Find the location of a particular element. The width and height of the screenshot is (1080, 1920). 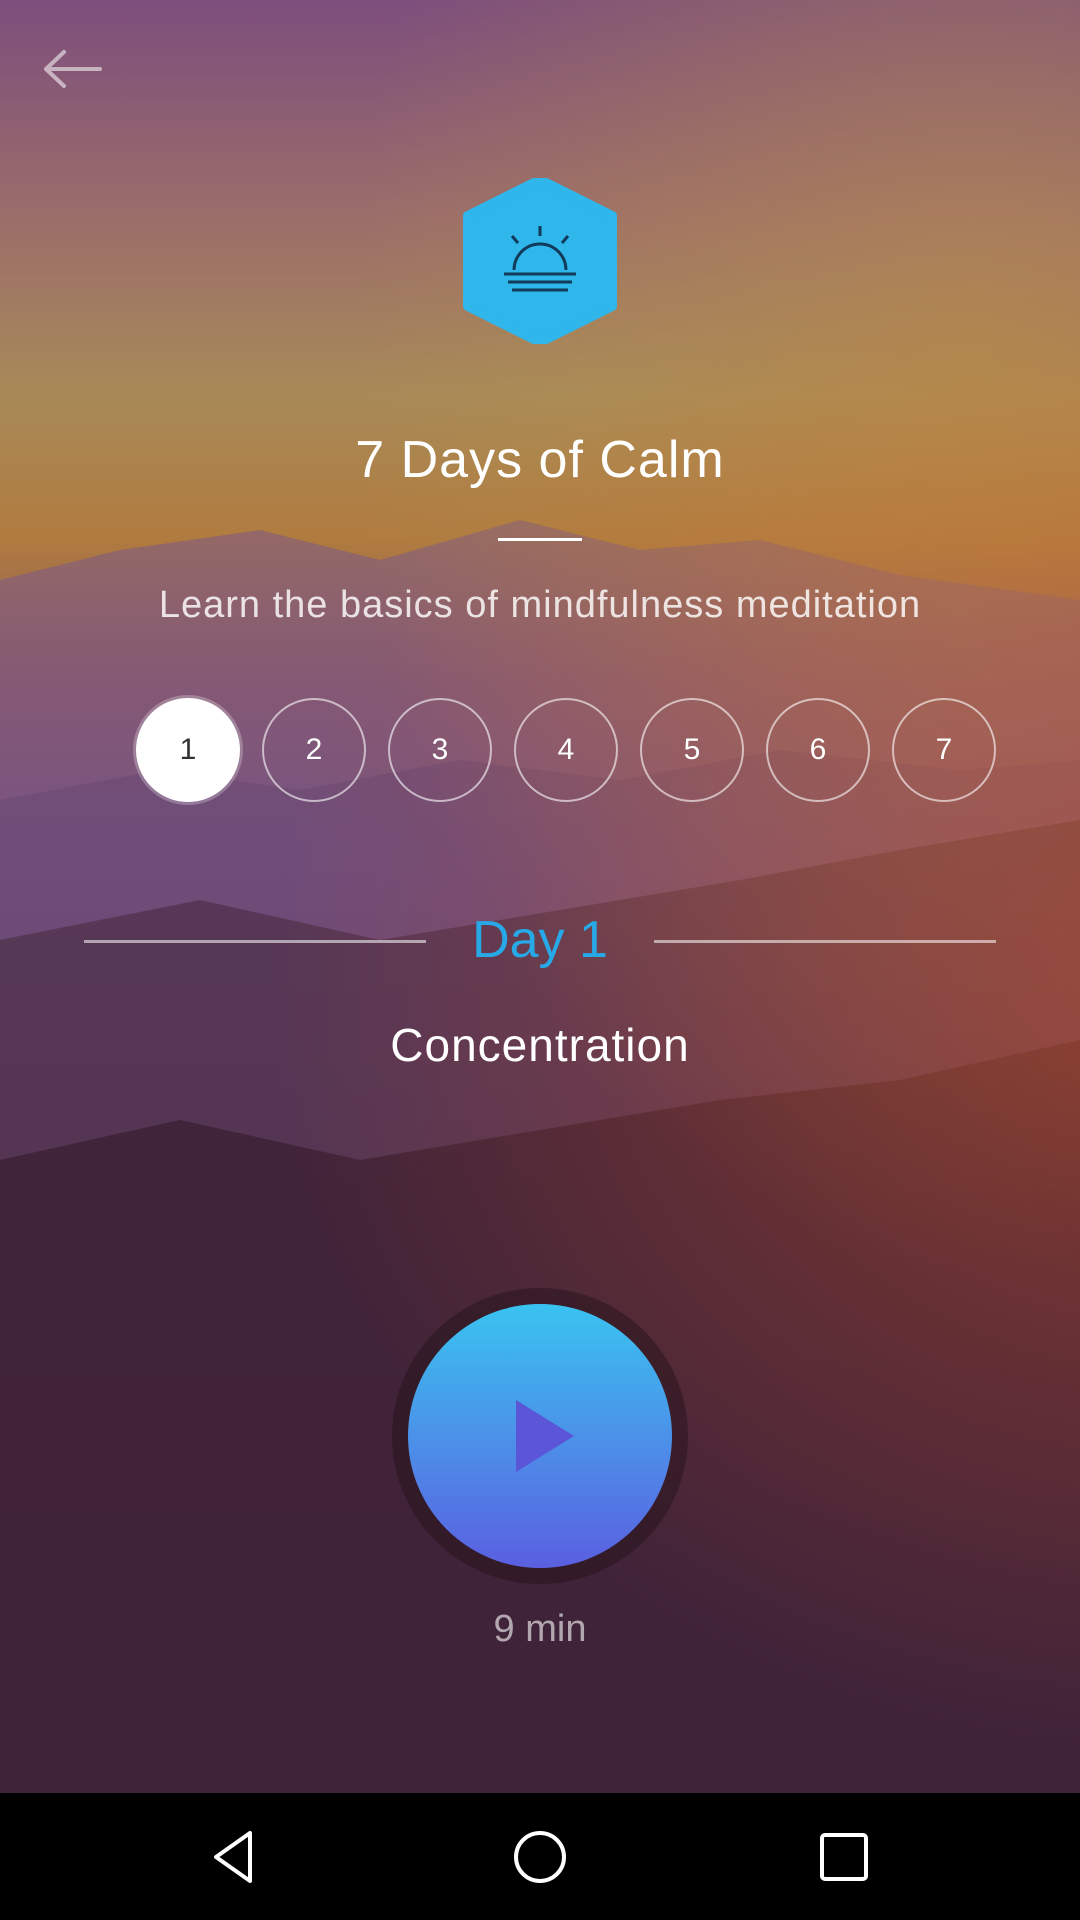

day-2-button: 2 is located at coordinates (314, 750).